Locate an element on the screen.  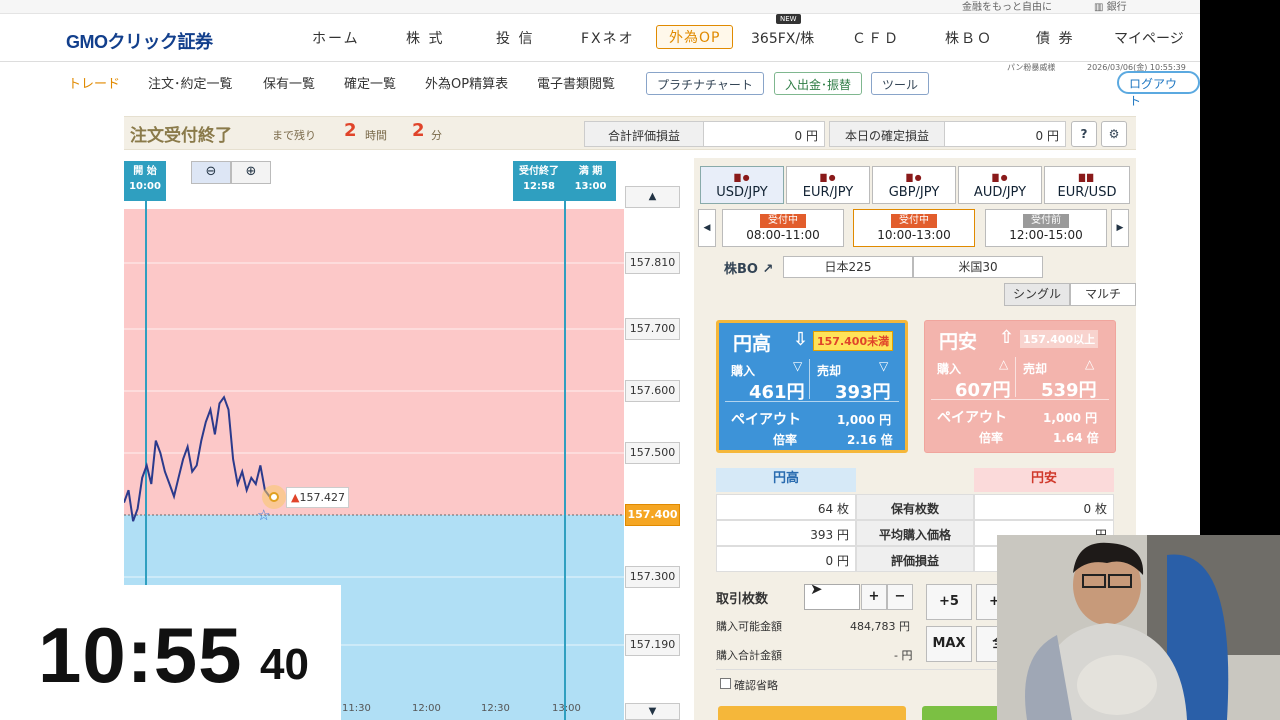
subnav-confirmed: 確定一覧 is located at coordinates (370, 82).